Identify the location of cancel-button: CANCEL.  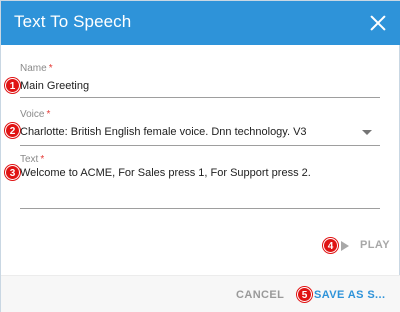
(260, 295).